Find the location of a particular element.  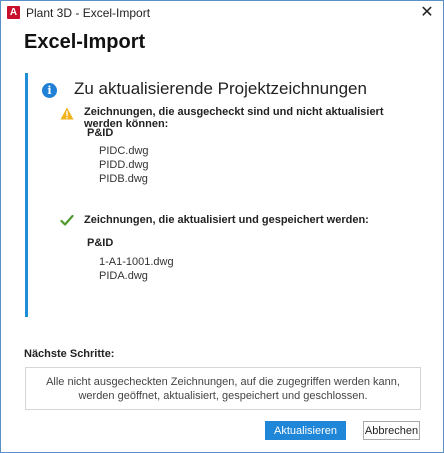

success-group-label: P&ID is located at coordinates (100, 243).